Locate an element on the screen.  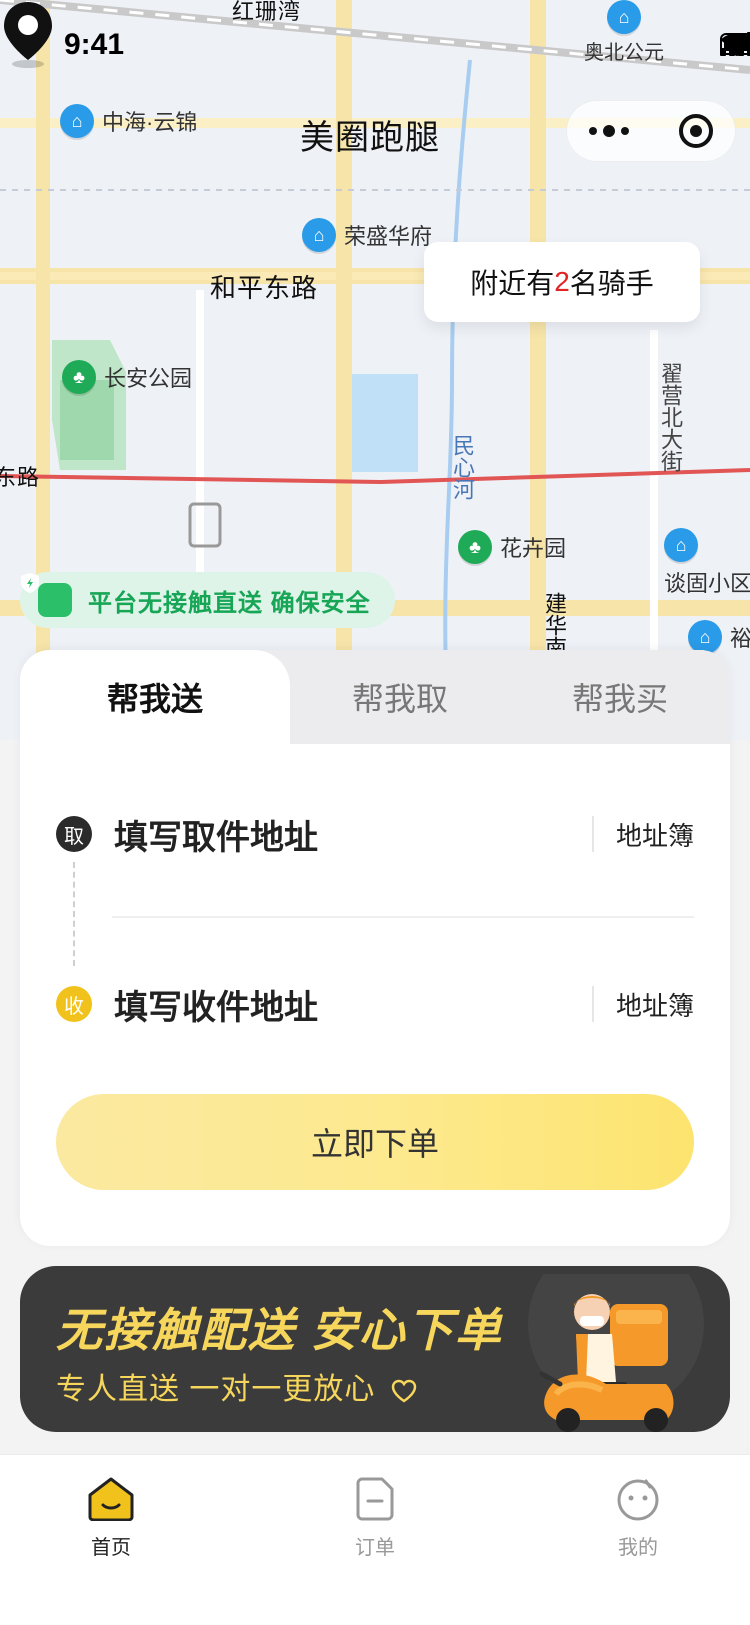
service-tabs: 帮我送 帮我取 帮我买 is located at coordinates (375, 697).